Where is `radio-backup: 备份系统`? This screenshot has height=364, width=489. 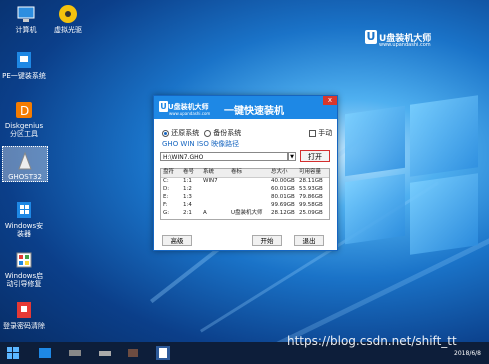 radio-backup: 备份系统 is located at coordinates (222, 133).